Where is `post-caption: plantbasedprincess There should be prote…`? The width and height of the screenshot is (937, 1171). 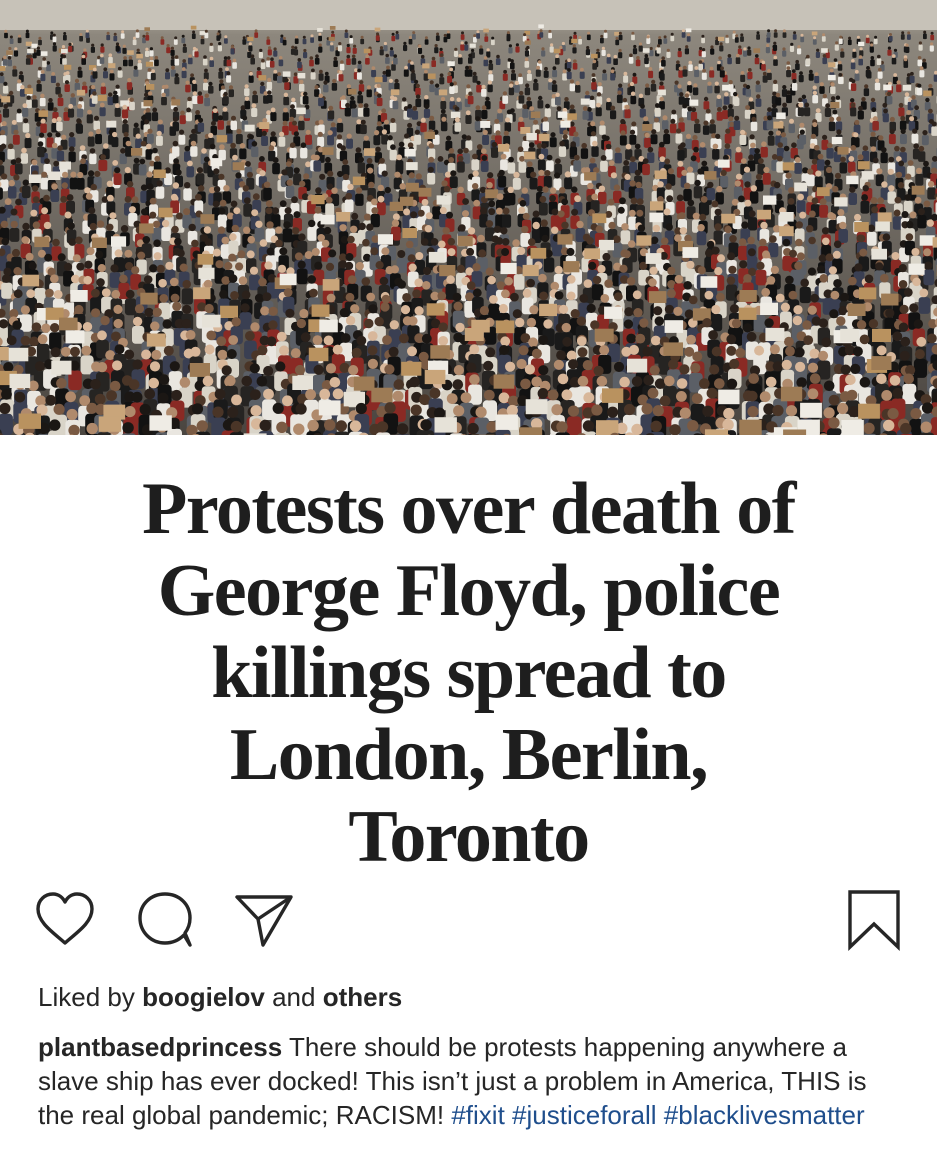
post-caption: plantbasedprincess There should be prote… is located at coordinates (473, 1081).